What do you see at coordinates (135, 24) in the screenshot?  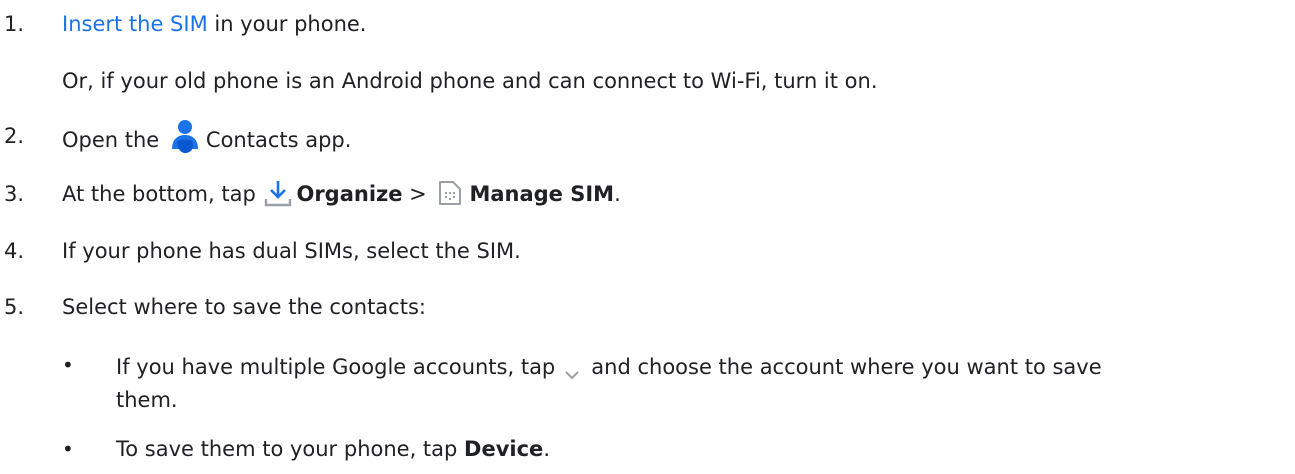 I see `insert-sim-link: Insert the SIM` at bounding box center [135, 24].